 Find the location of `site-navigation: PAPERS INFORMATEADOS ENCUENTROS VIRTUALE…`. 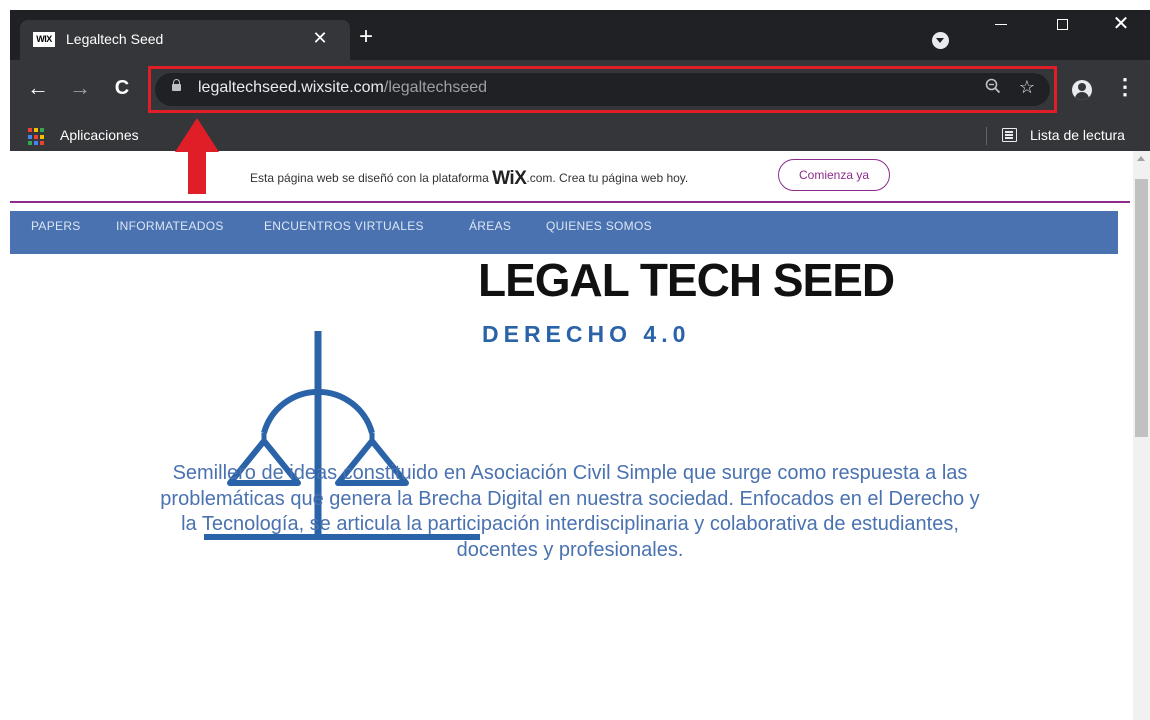

site-navigation: PAPERS INFORMATEADOS ENCUENTROS VIRTUALE… is located at coordinates (564, 232).